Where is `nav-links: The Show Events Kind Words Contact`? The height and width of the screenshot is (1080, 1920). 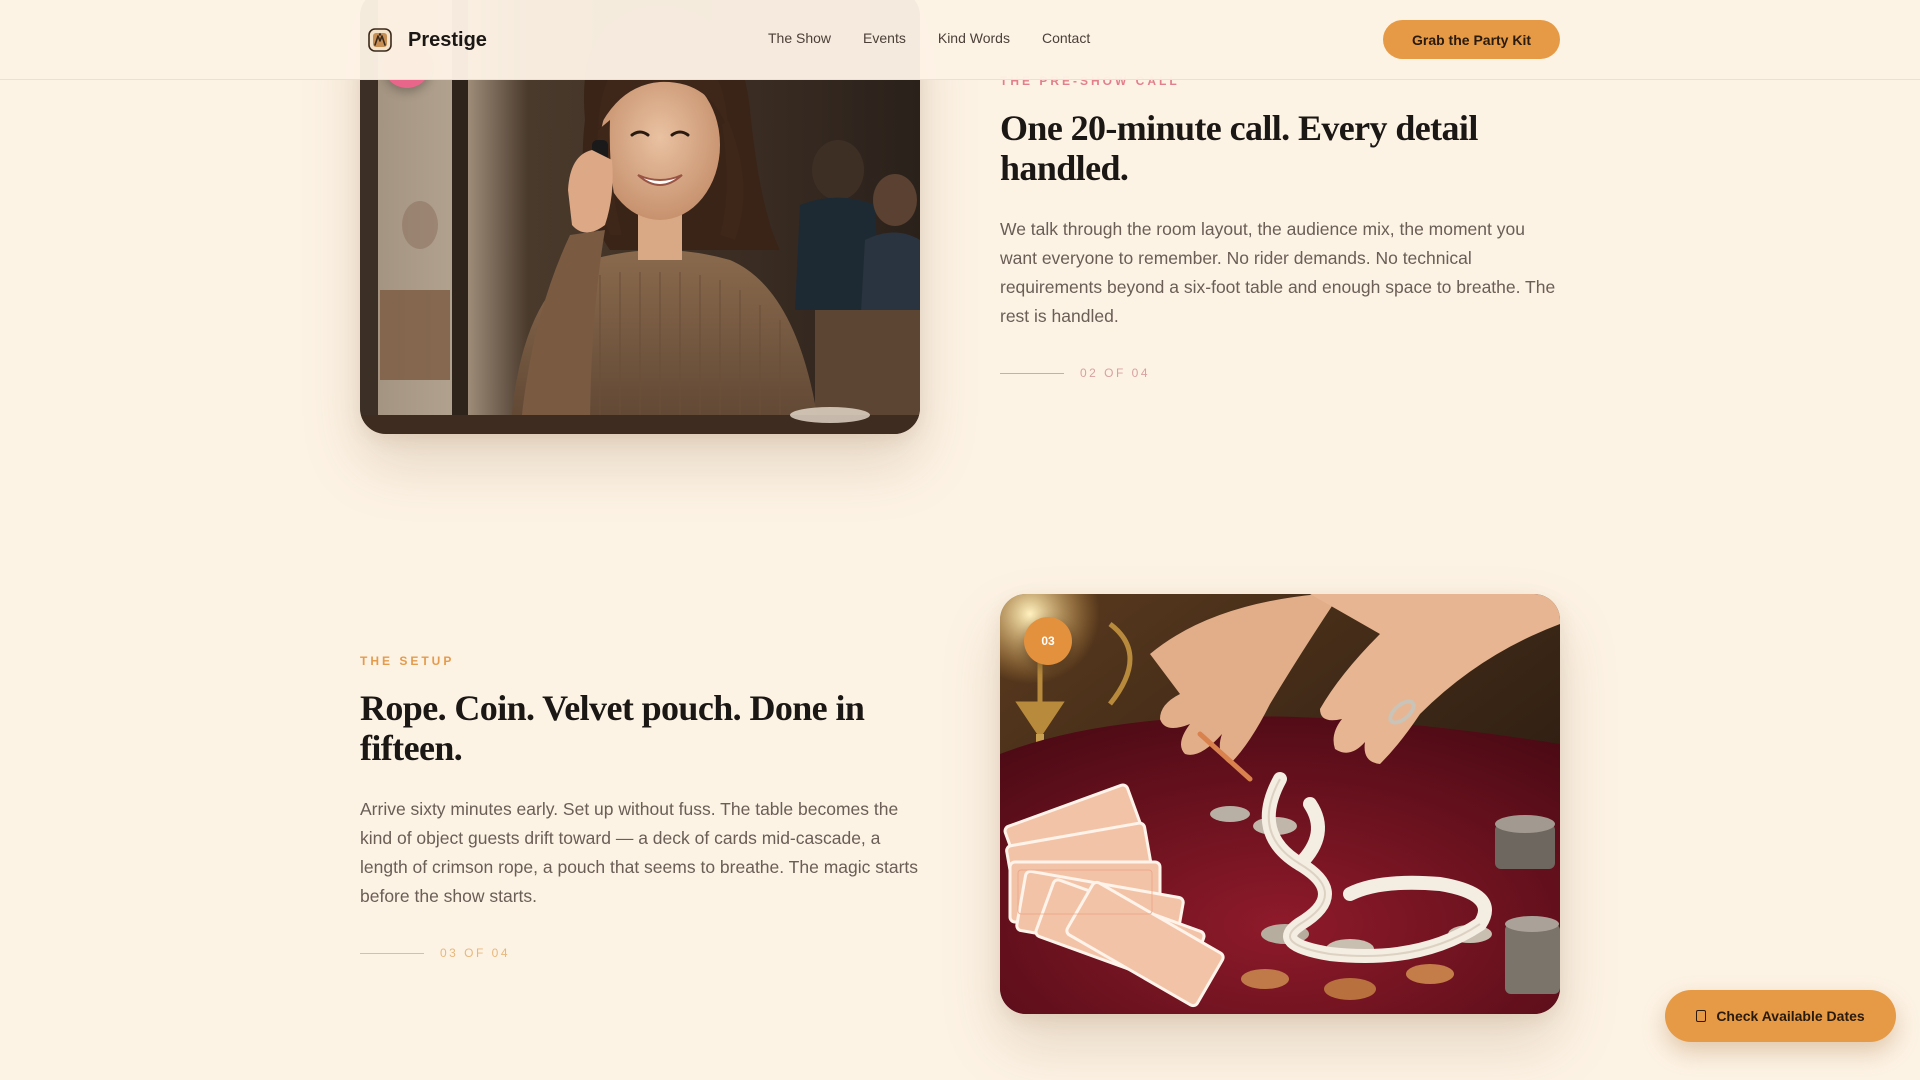 nav-links: The Show Events Kind Words Contact is located at coordinates (929, 38).